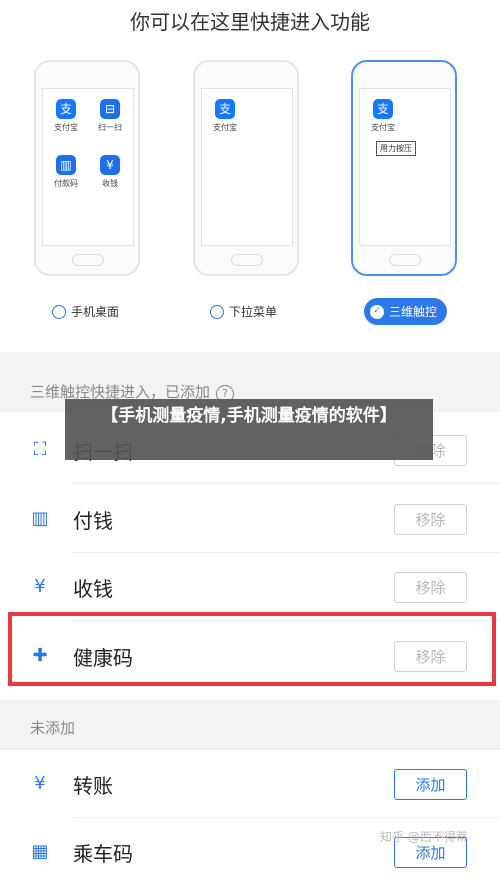 Image resolution: width=500 pixels, height=886 pixels. Describe the element at coordinates (424, 837) in the screenshot. I see `watermark: 知乎 @西不得蒂` at that location.